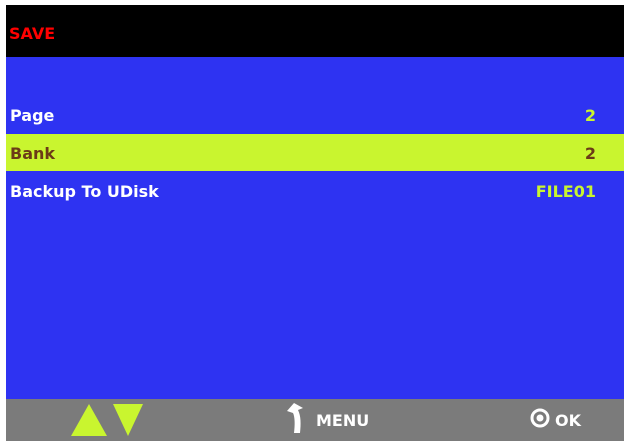 The height and width of the screenshot is (441, 630). What do you see at coordinates (315, 114) in the screenshot?
I see `menu-item-page: Page 2` at bounding box center [315, 114].